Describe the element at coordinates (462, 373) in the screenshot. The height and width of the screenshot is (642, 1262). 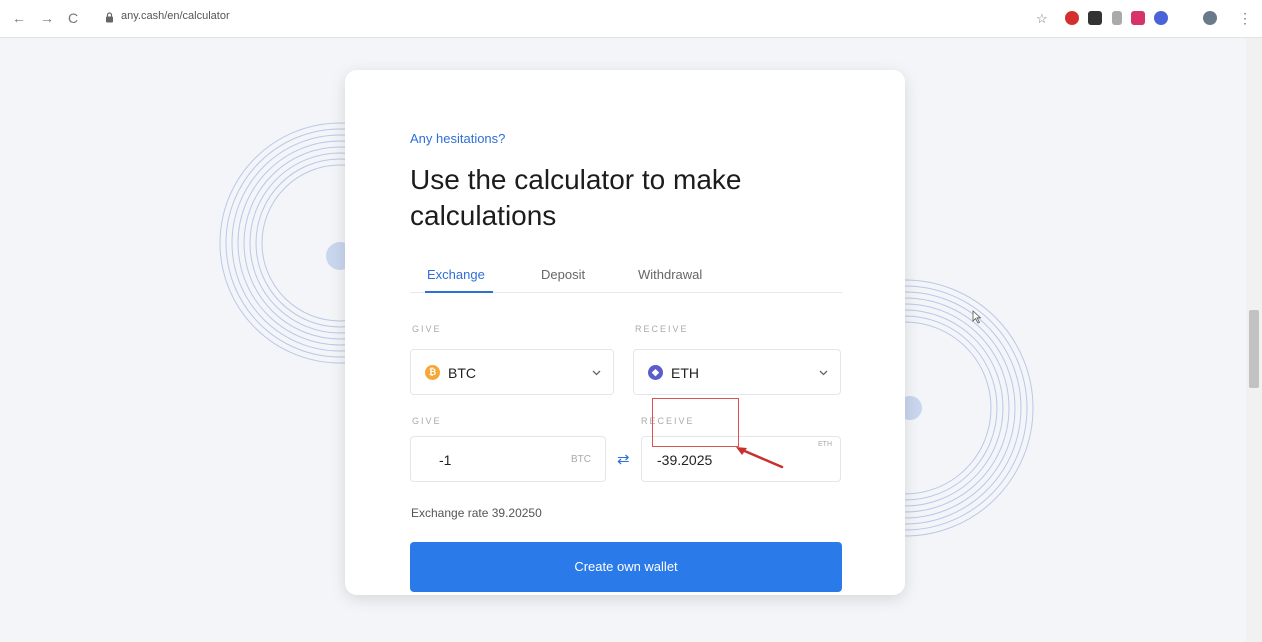
I see `give-currency-value: BTC` at that location.